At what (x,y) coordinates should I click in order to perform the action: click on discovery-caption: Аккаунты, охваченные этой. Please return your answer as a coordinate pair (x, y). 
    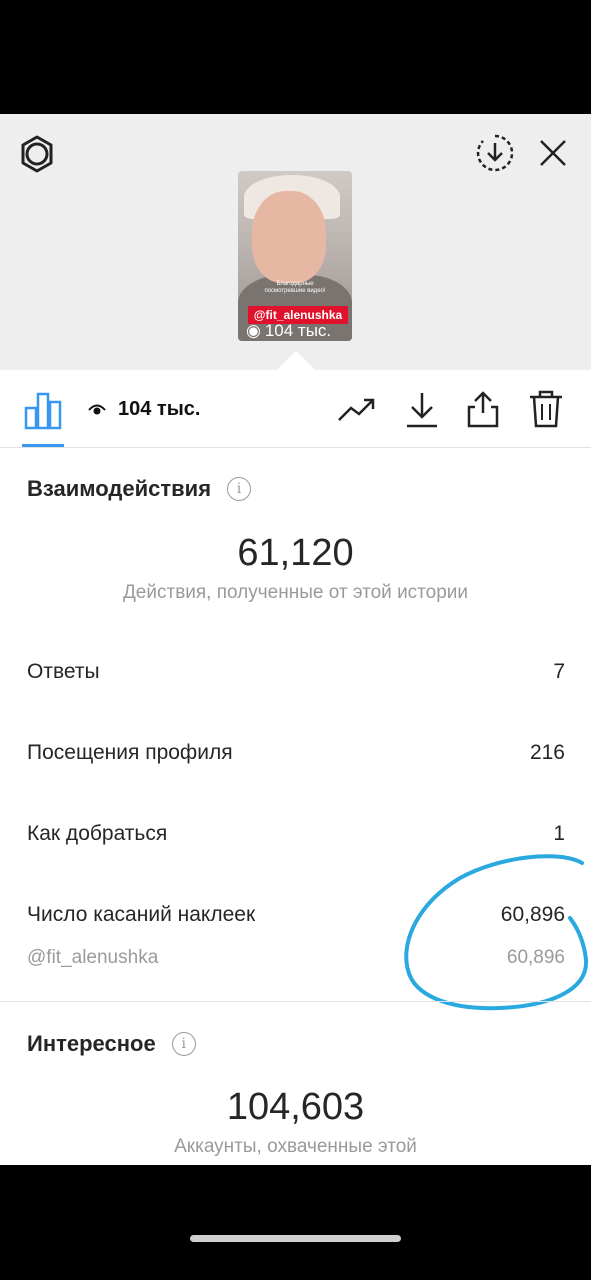
    Looking at the image, I should click on (295, 1146).